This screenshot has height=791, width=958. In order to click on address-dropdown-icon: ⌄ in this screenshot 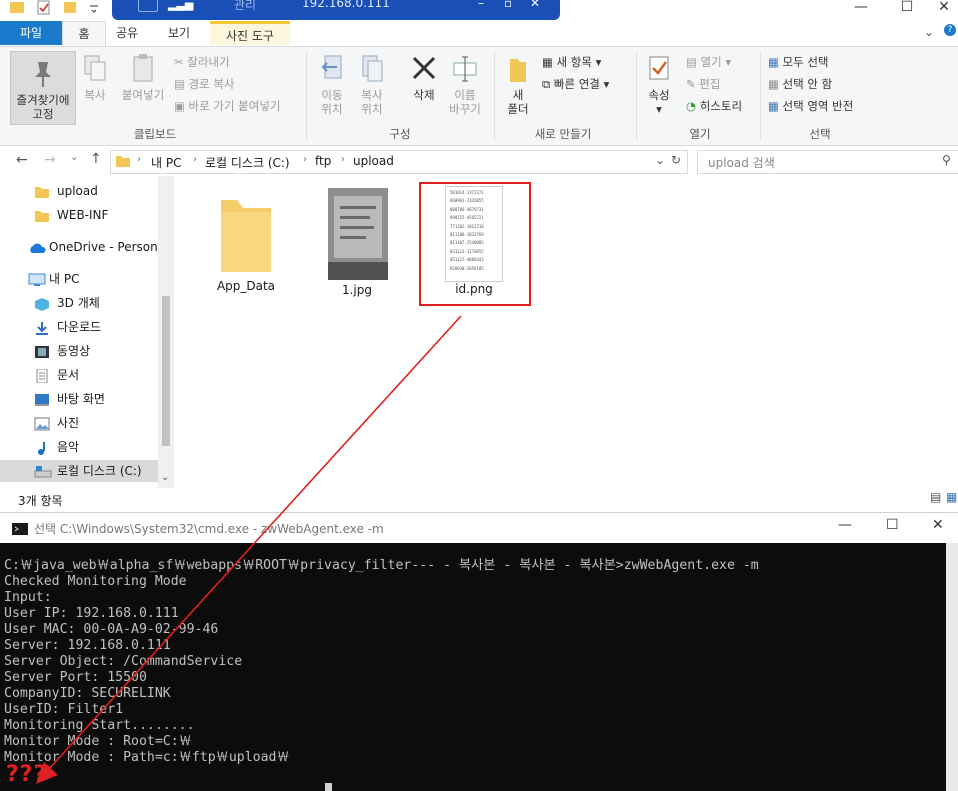, I will do `click(660, 160)`.